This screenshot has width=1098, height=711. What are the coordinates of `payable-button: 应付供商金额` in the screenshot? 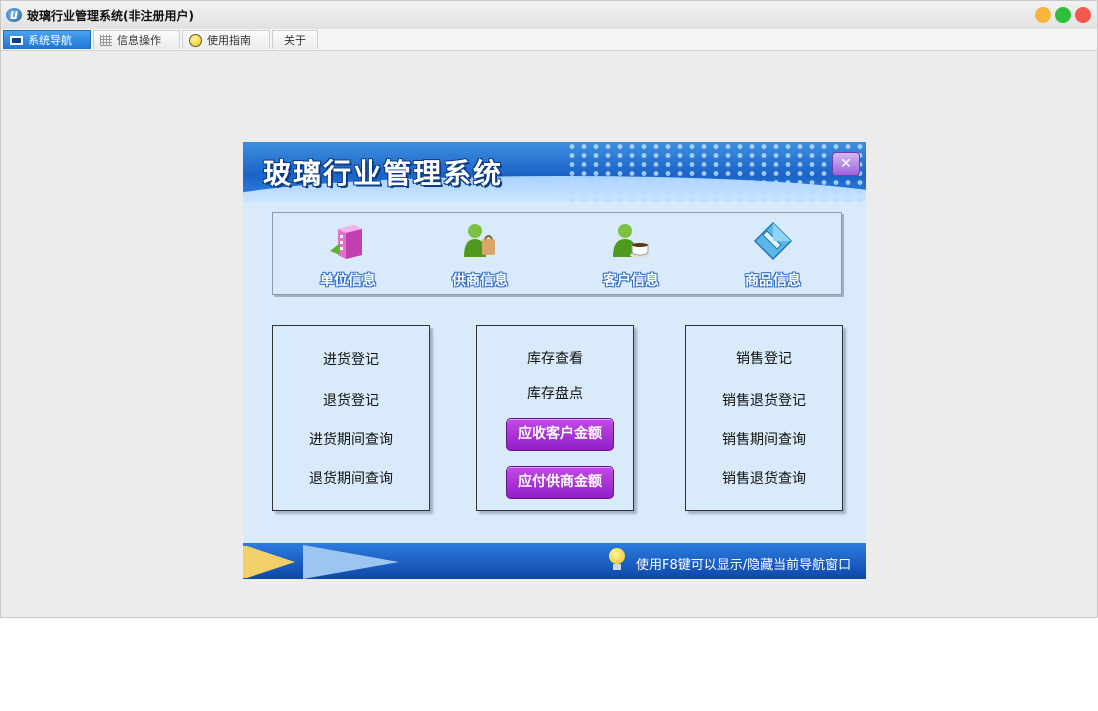 It's located at (560, 482).